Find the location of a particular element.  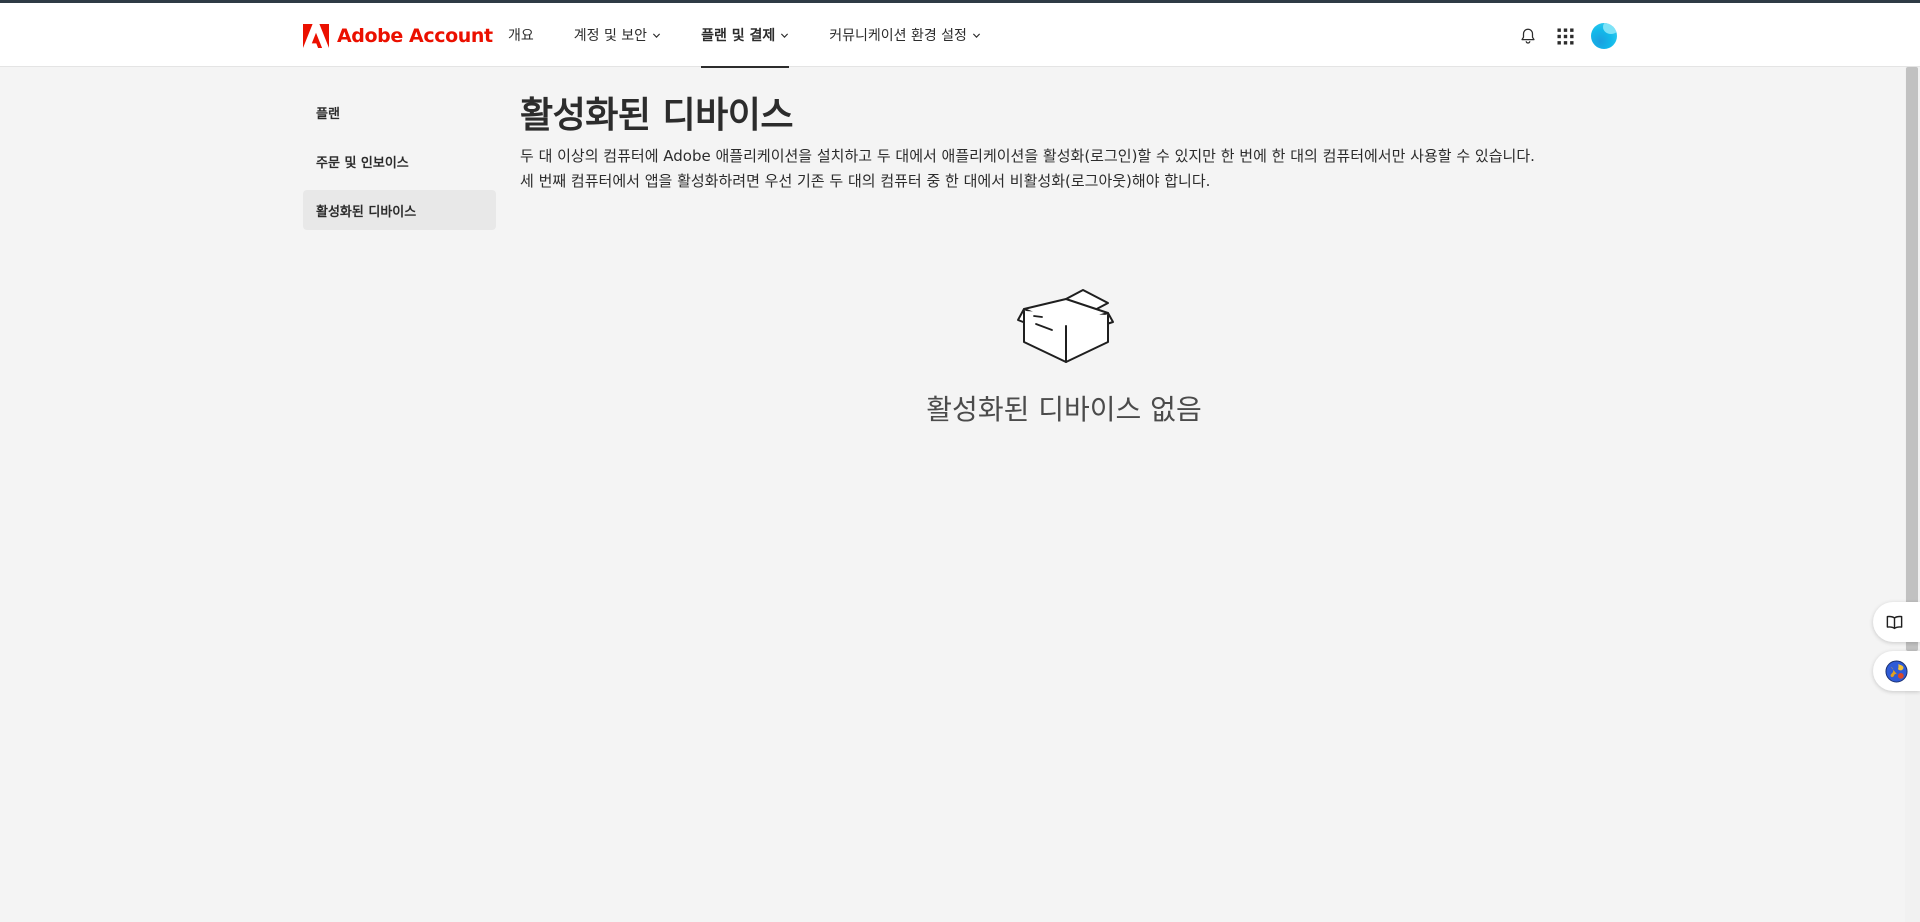

empty-state-title: 활성화된 디바이스 없음 is located at coordinates (1064, 409).